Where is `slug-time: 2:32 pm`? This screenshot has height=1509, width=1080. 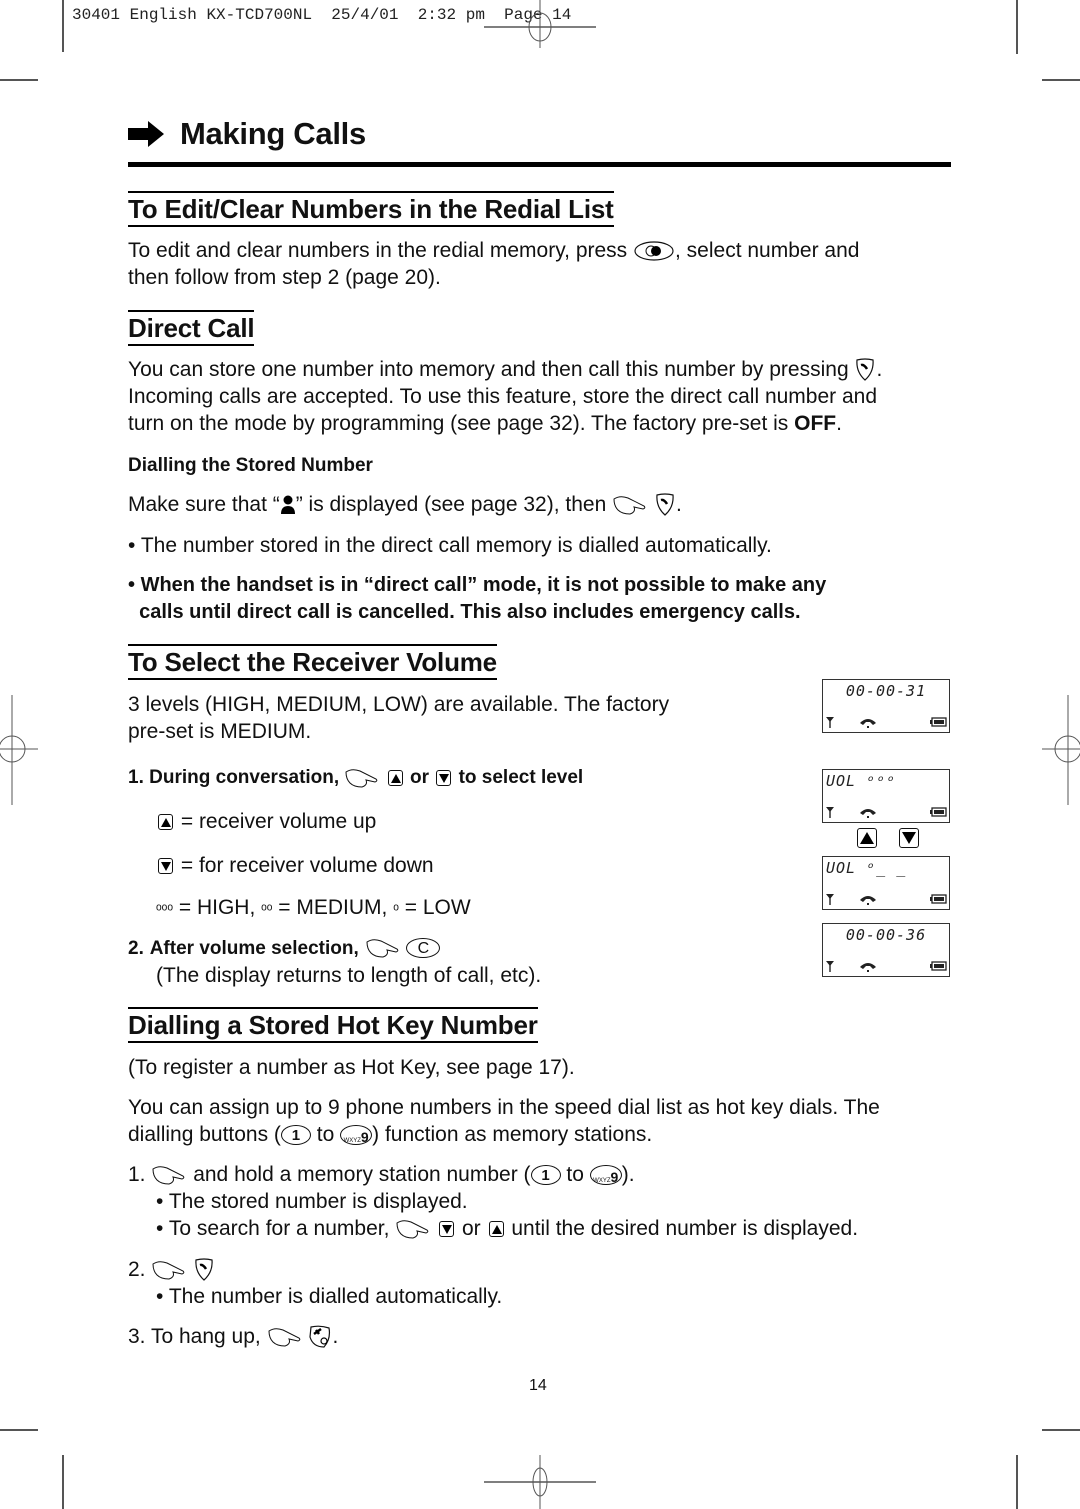
slug-time: 2:32 pm is located at coordinates (451, 15).